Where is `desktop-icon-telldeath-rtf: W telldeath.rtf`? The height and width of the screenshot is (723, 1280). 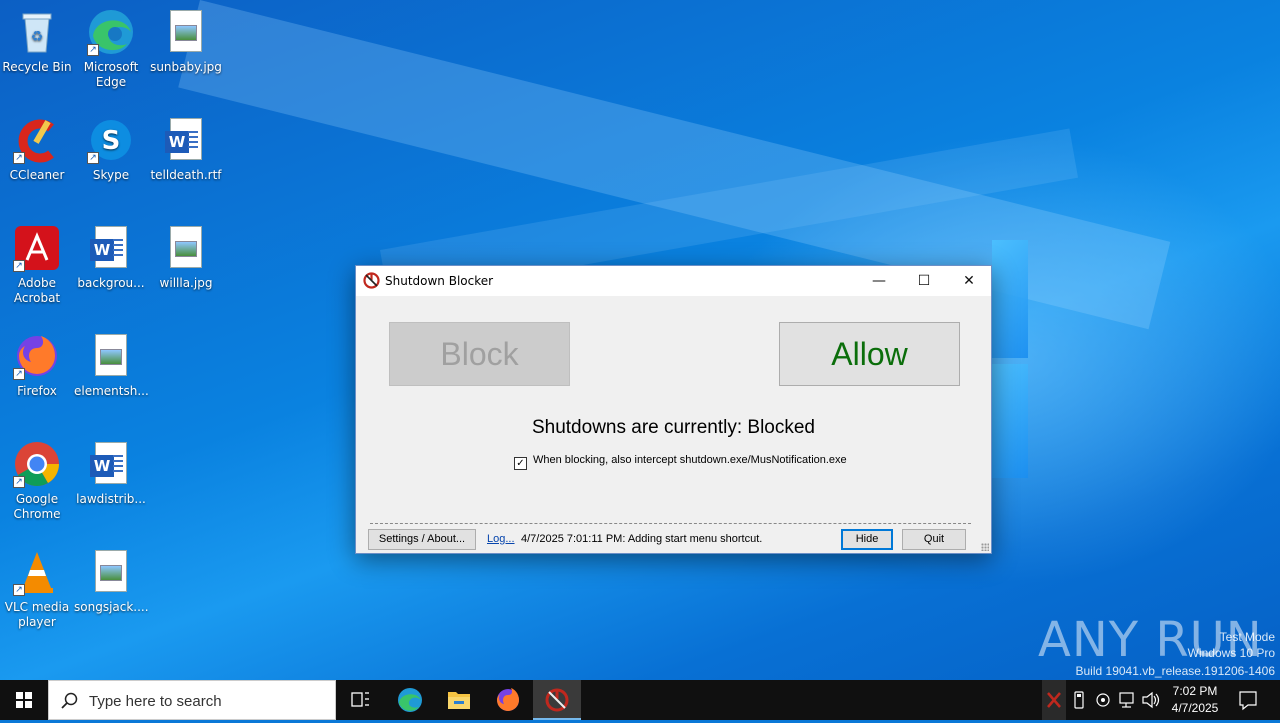 desktop-icon-telldeath-rtf: W telldeath.rtf is located at coordinates (186, 149).